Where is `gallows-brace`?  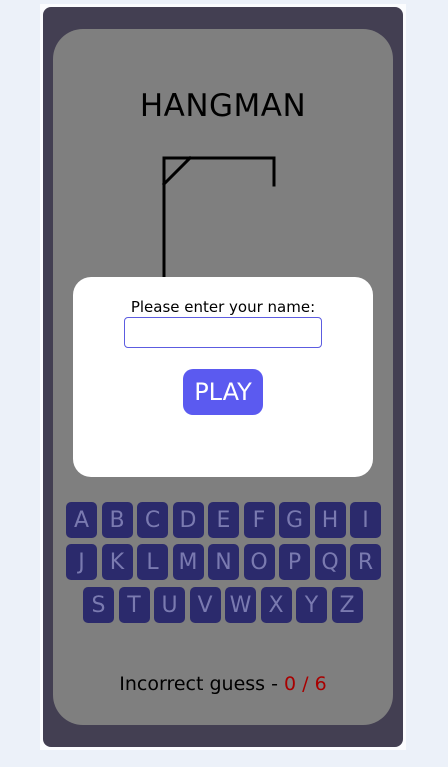
gallows-brace is located at coordinates (177, 171).